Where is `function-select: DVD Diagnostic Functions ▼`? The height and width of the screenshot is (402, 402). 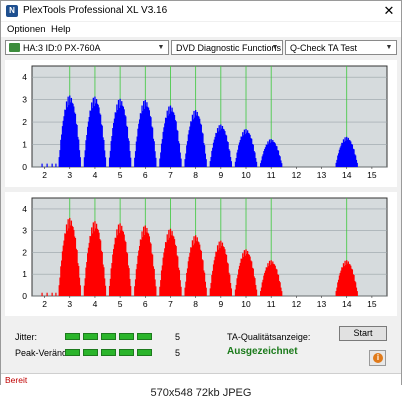 function-select: DVD Diagnostic Functions ▼ is located at coordinates (227, 47).